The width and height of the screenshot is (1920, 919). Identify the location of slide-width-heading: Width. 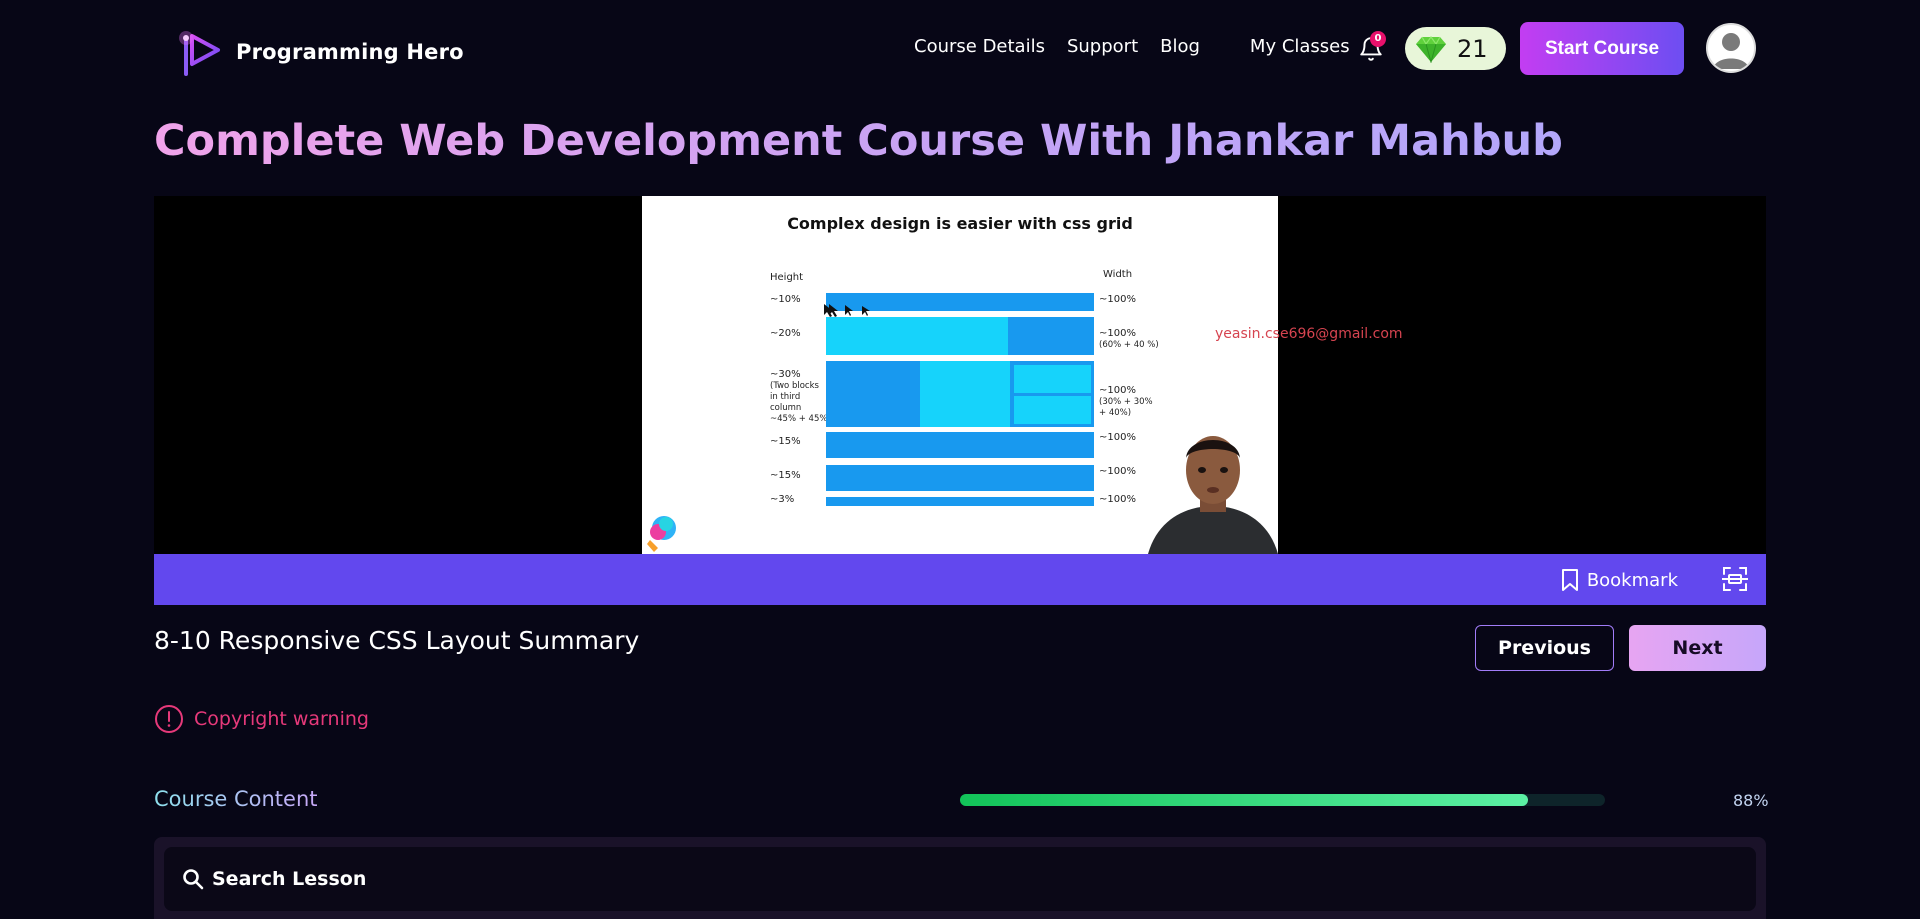
(1118, 274).